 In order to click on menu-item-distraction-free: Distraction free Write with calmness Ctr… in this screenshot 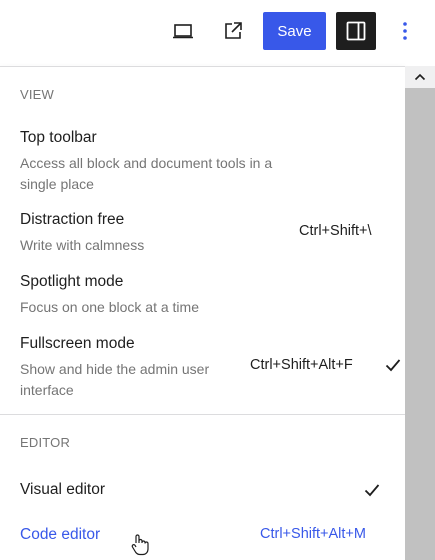, I will do `click(202, 234)`.